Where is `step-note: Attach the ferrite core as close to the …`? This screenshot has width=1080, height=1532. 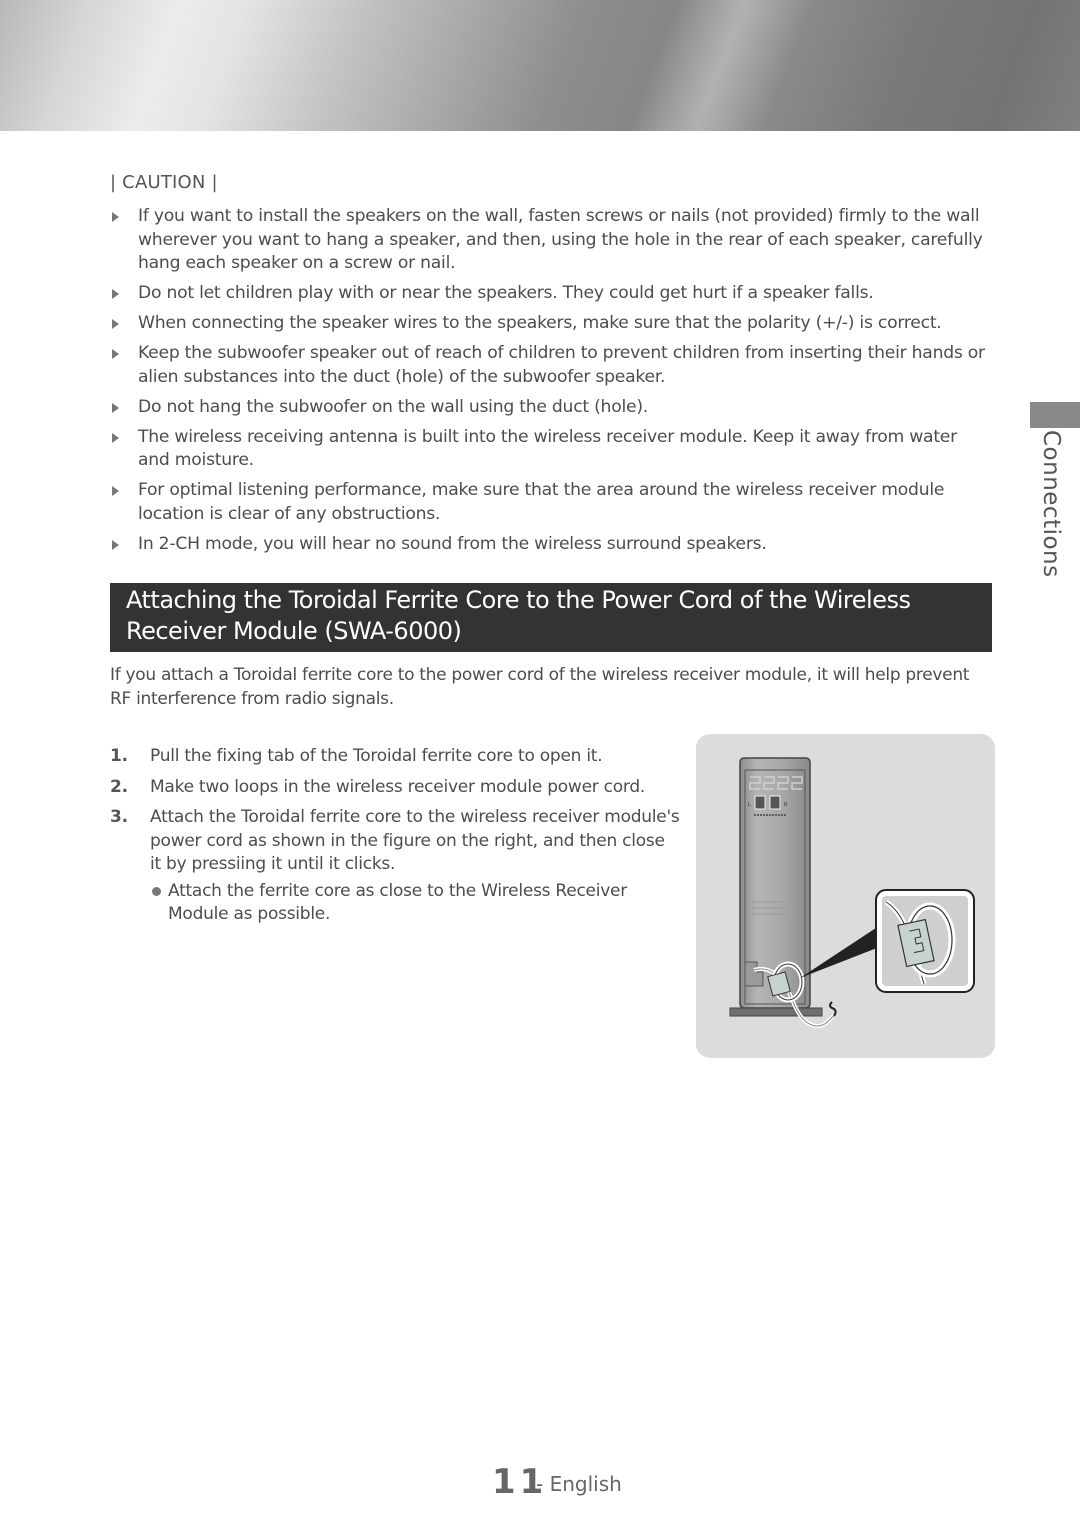 step-note: Attach the ferrite core as close to the … is located at coordinates (415, 903).